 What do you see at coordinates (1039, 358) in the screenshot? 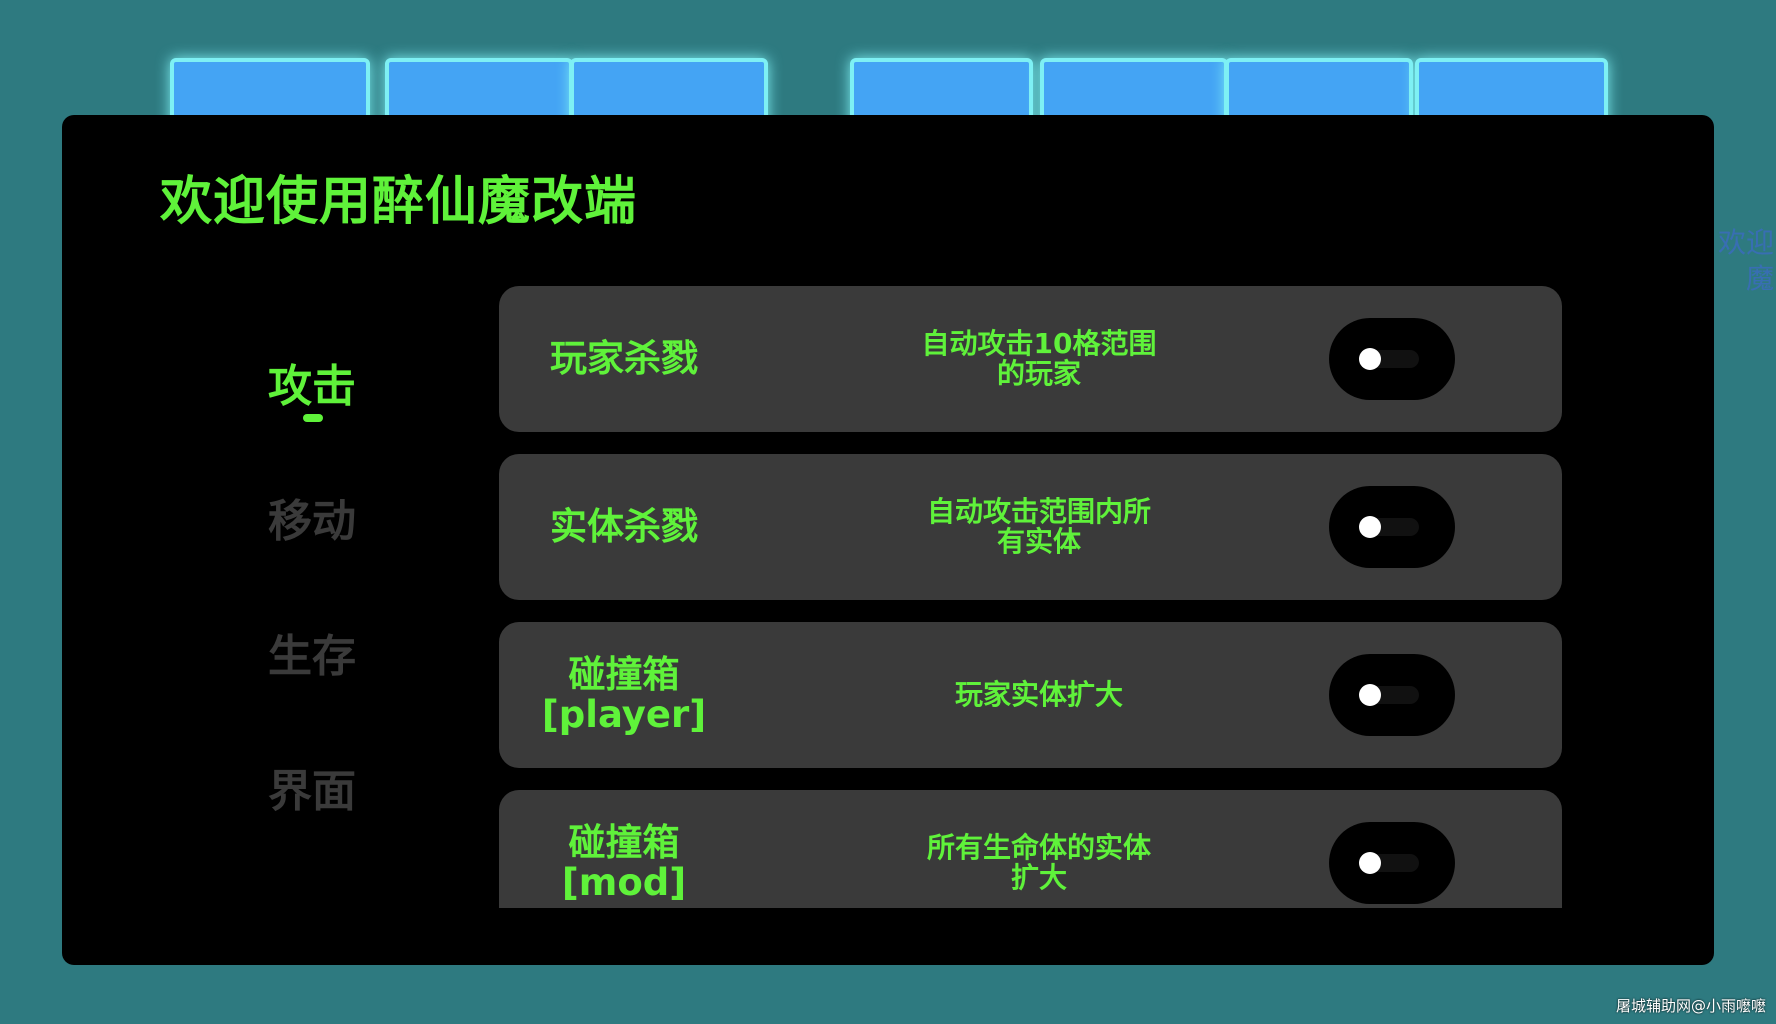
I see `feature-description: 自动攻击10格范围的玩家` at bounding box center [1039, 358].